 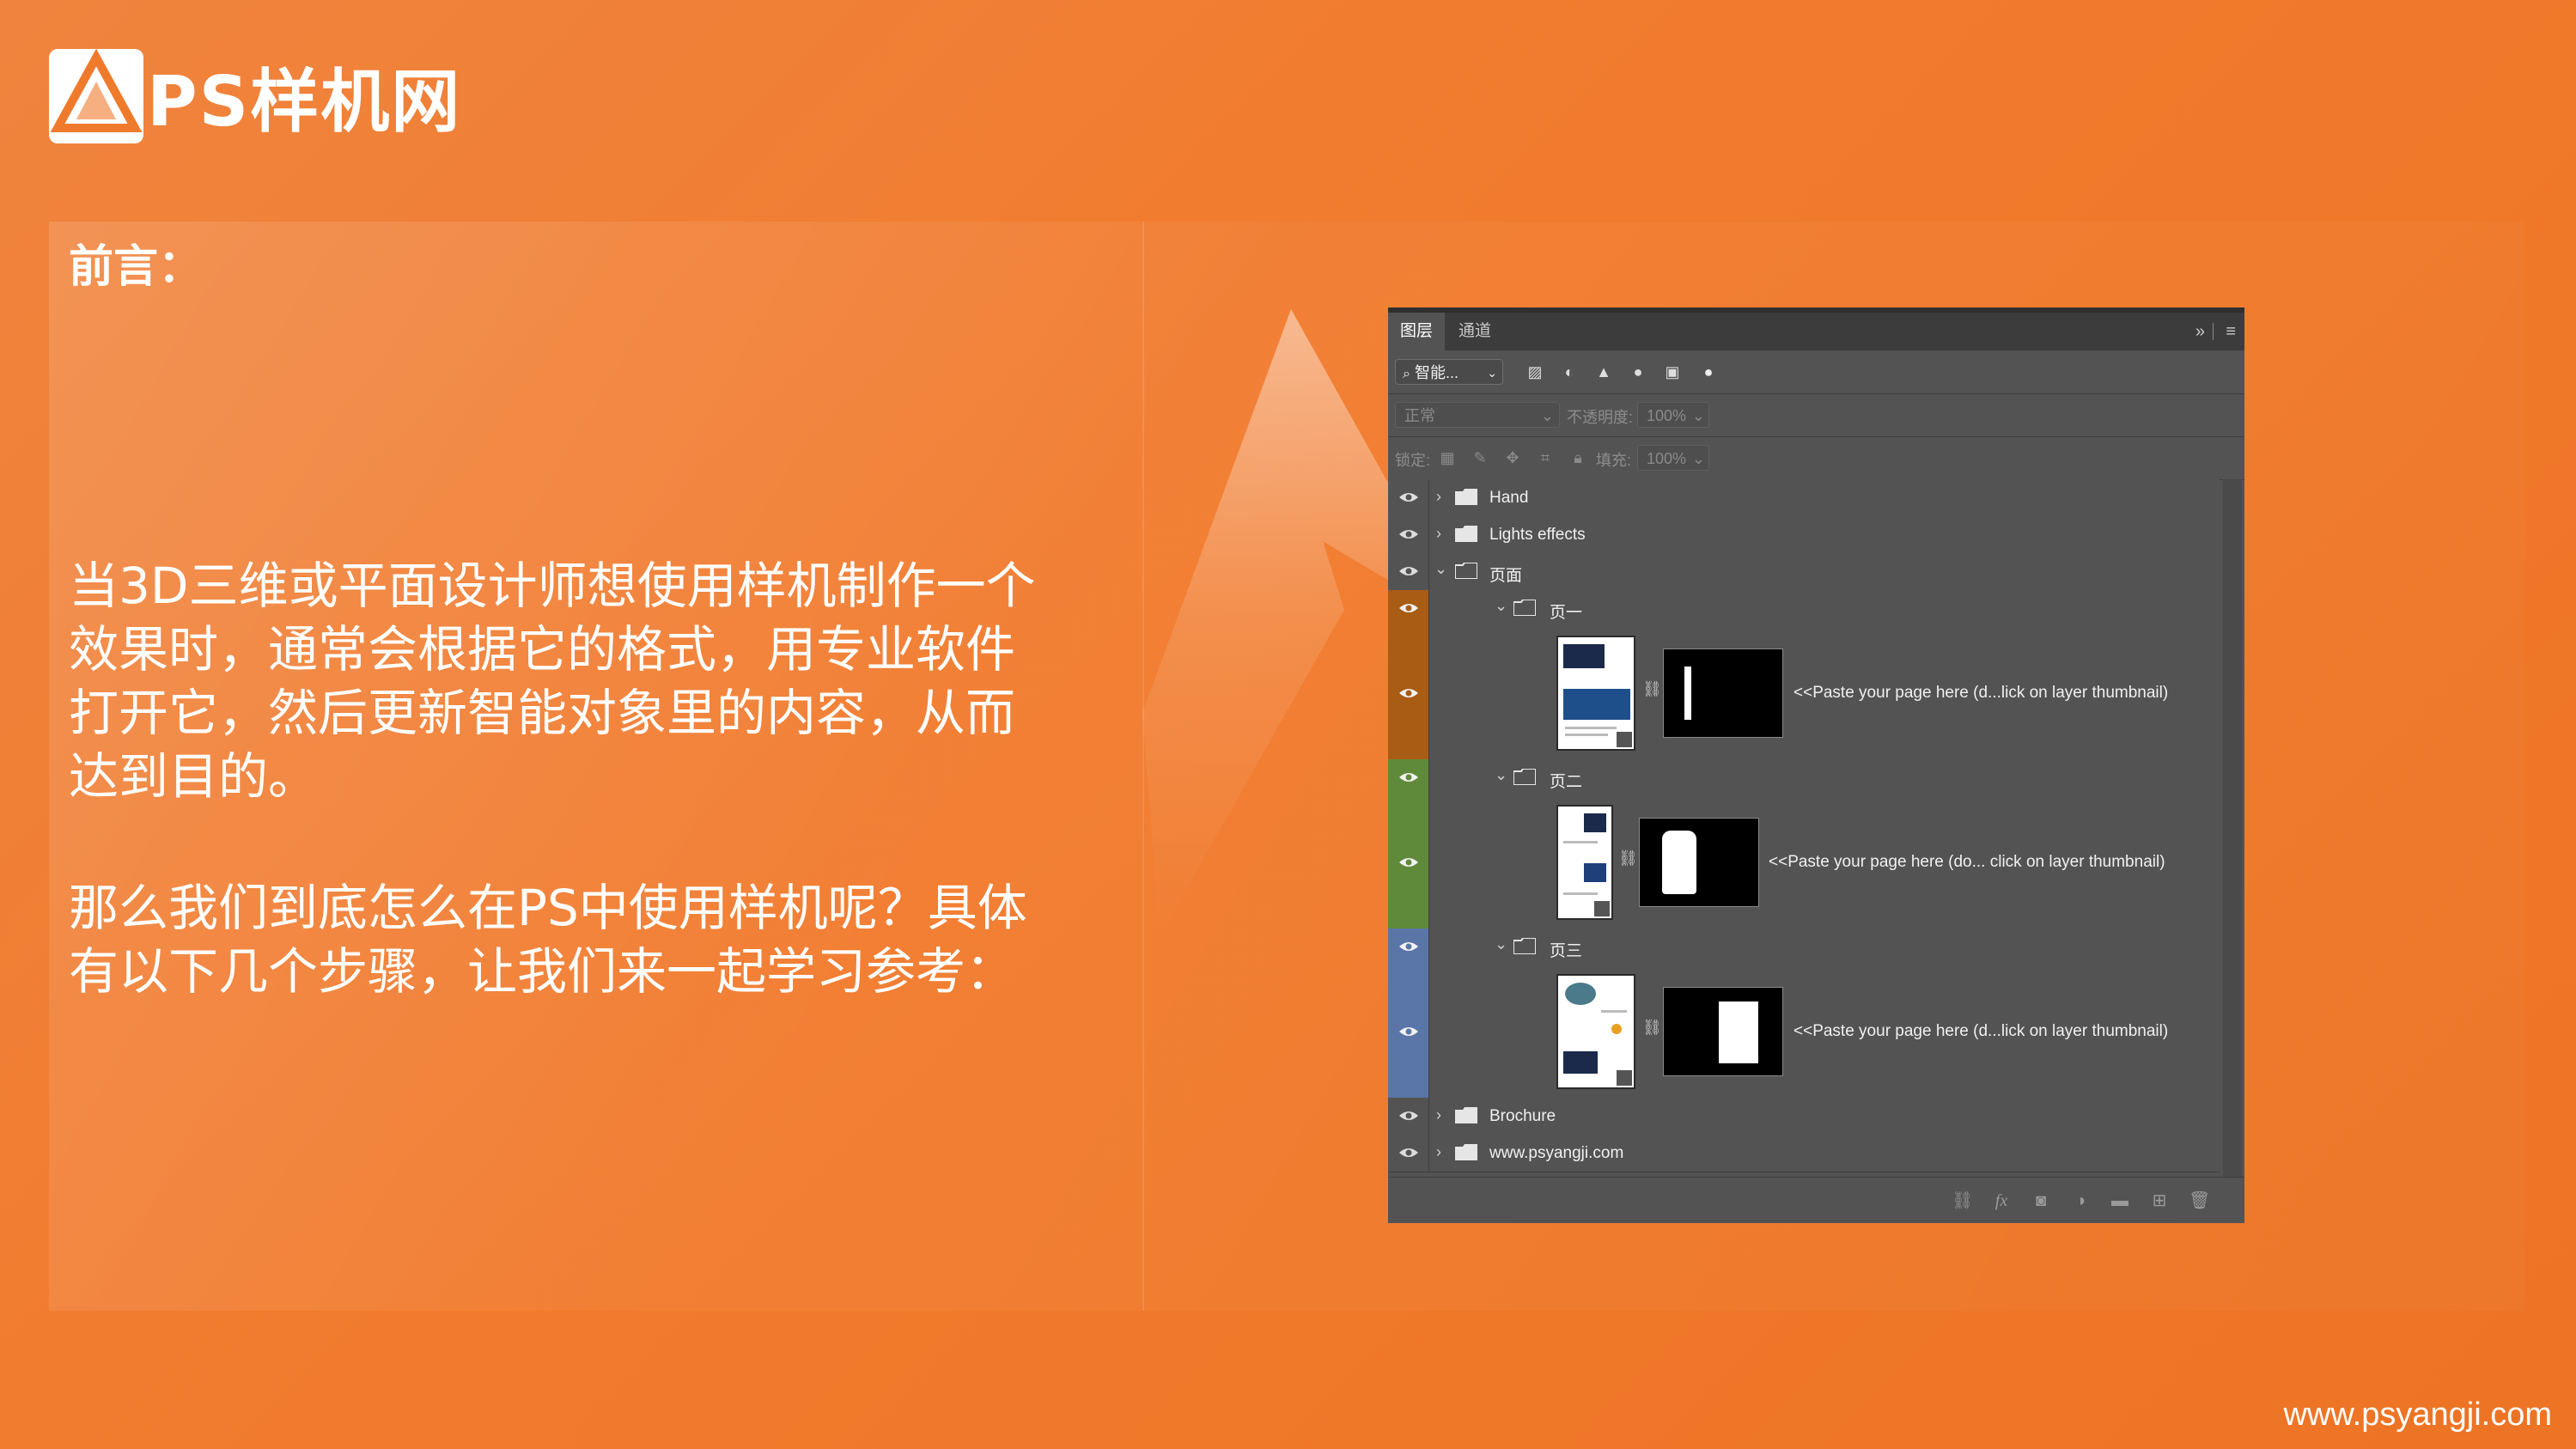 I want to click on lock-image-pixels-icon: ✎, so click(x=1480, y=457).